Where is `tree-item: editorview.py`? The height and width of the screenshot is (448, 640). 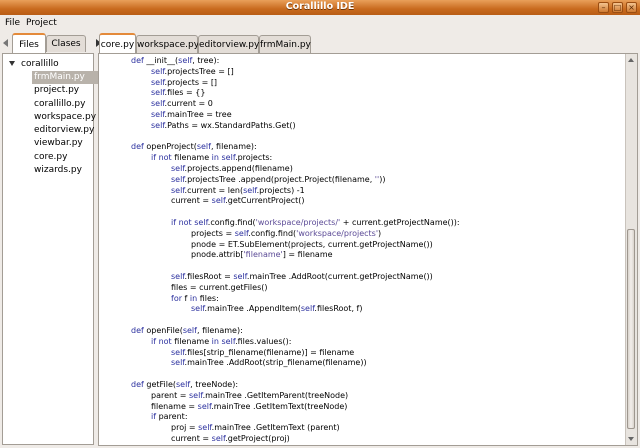 tree-item: editorview.py is located at coordinates (65, 130).